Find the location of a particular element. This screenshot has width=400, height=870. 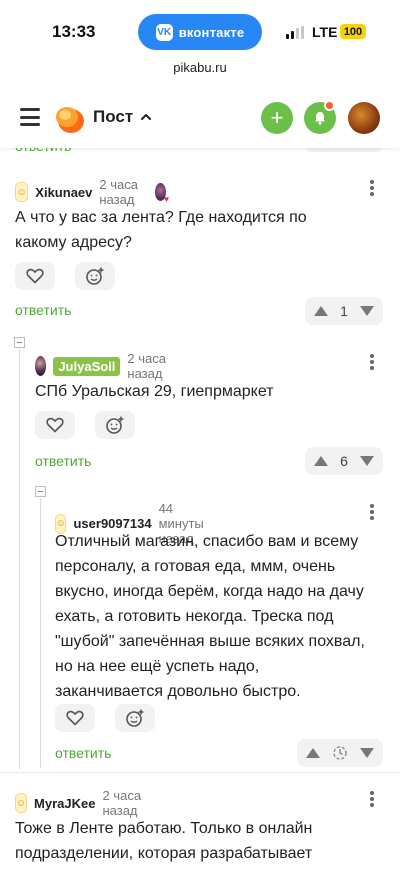

status-bar: 13:33 VK вконтакте LTE 100 is located at coordinates (200, 31).